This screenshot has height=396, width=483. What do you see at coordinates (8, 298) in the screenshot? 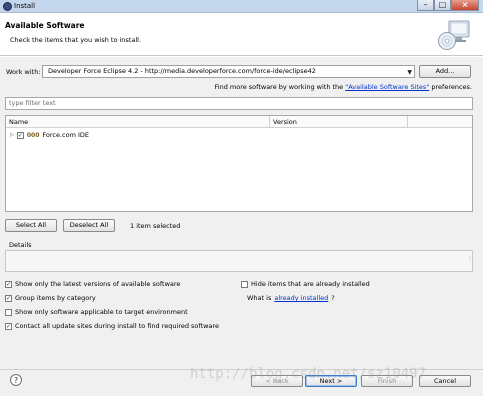
I see `group-by-category-checkbox: ✓` at bounding box center [8, 298].